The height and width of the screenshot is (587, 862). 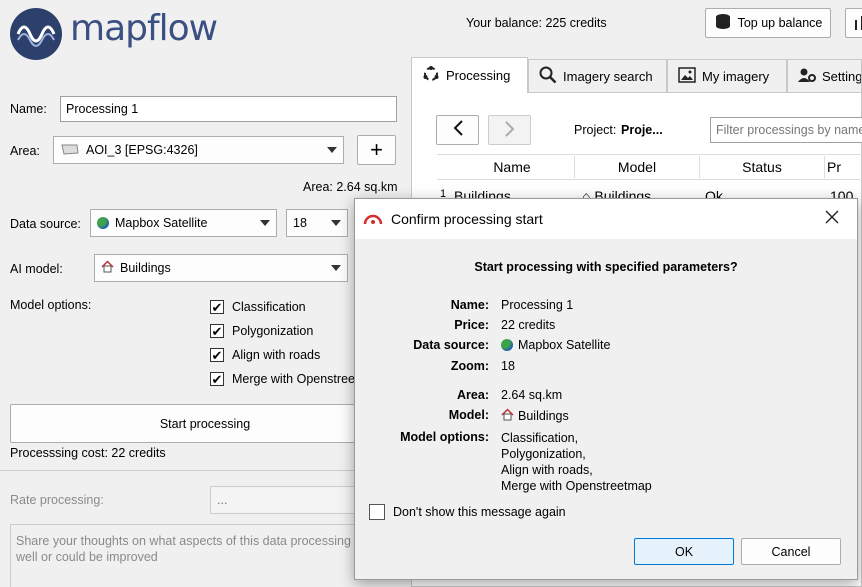 I want to click on tab-label: My imagery, so click(x=736, y=76).